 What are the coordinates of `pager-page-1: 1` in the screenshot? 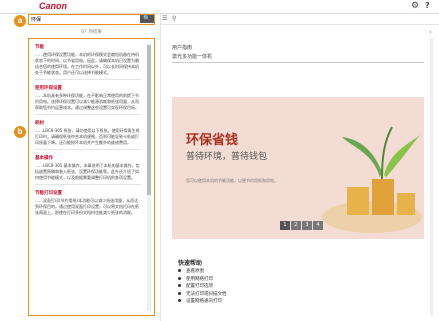 It's located at (285, 225).